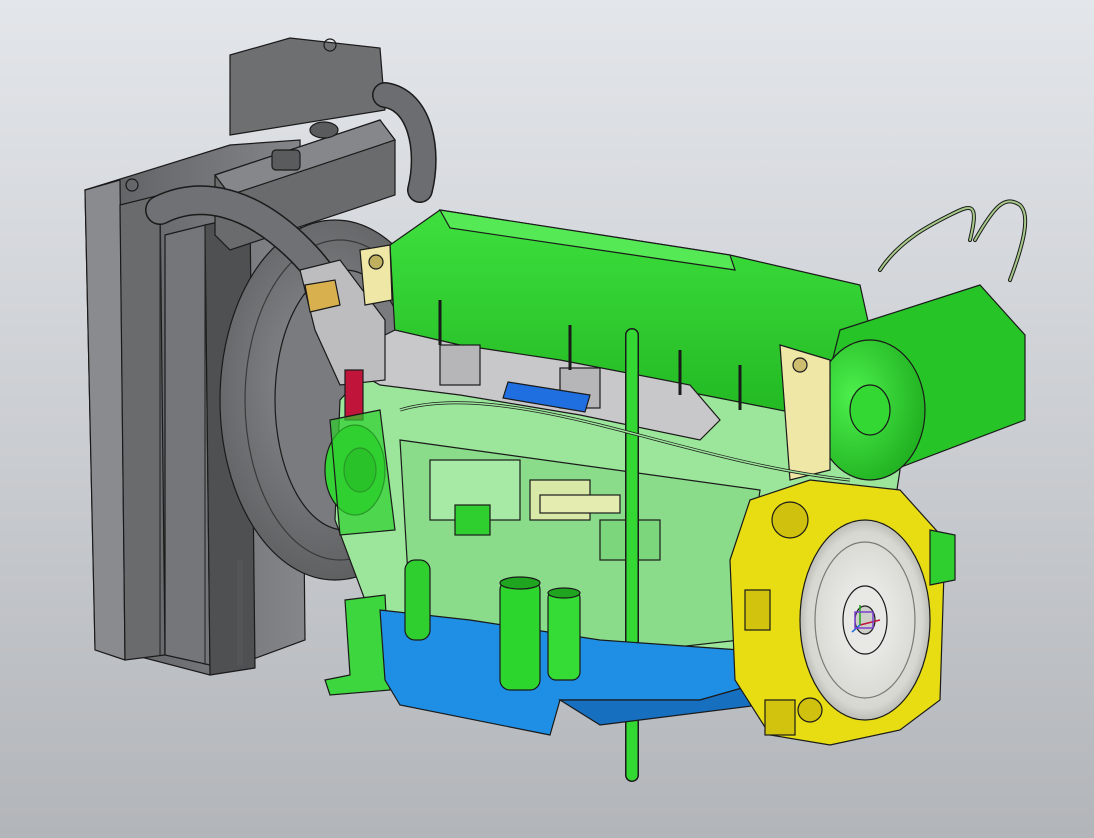 This screenshot has height=838, width=1094. Describe the element at coordinates (307, 86) in the screenshot. I see `radiator-back-panel` at that location.